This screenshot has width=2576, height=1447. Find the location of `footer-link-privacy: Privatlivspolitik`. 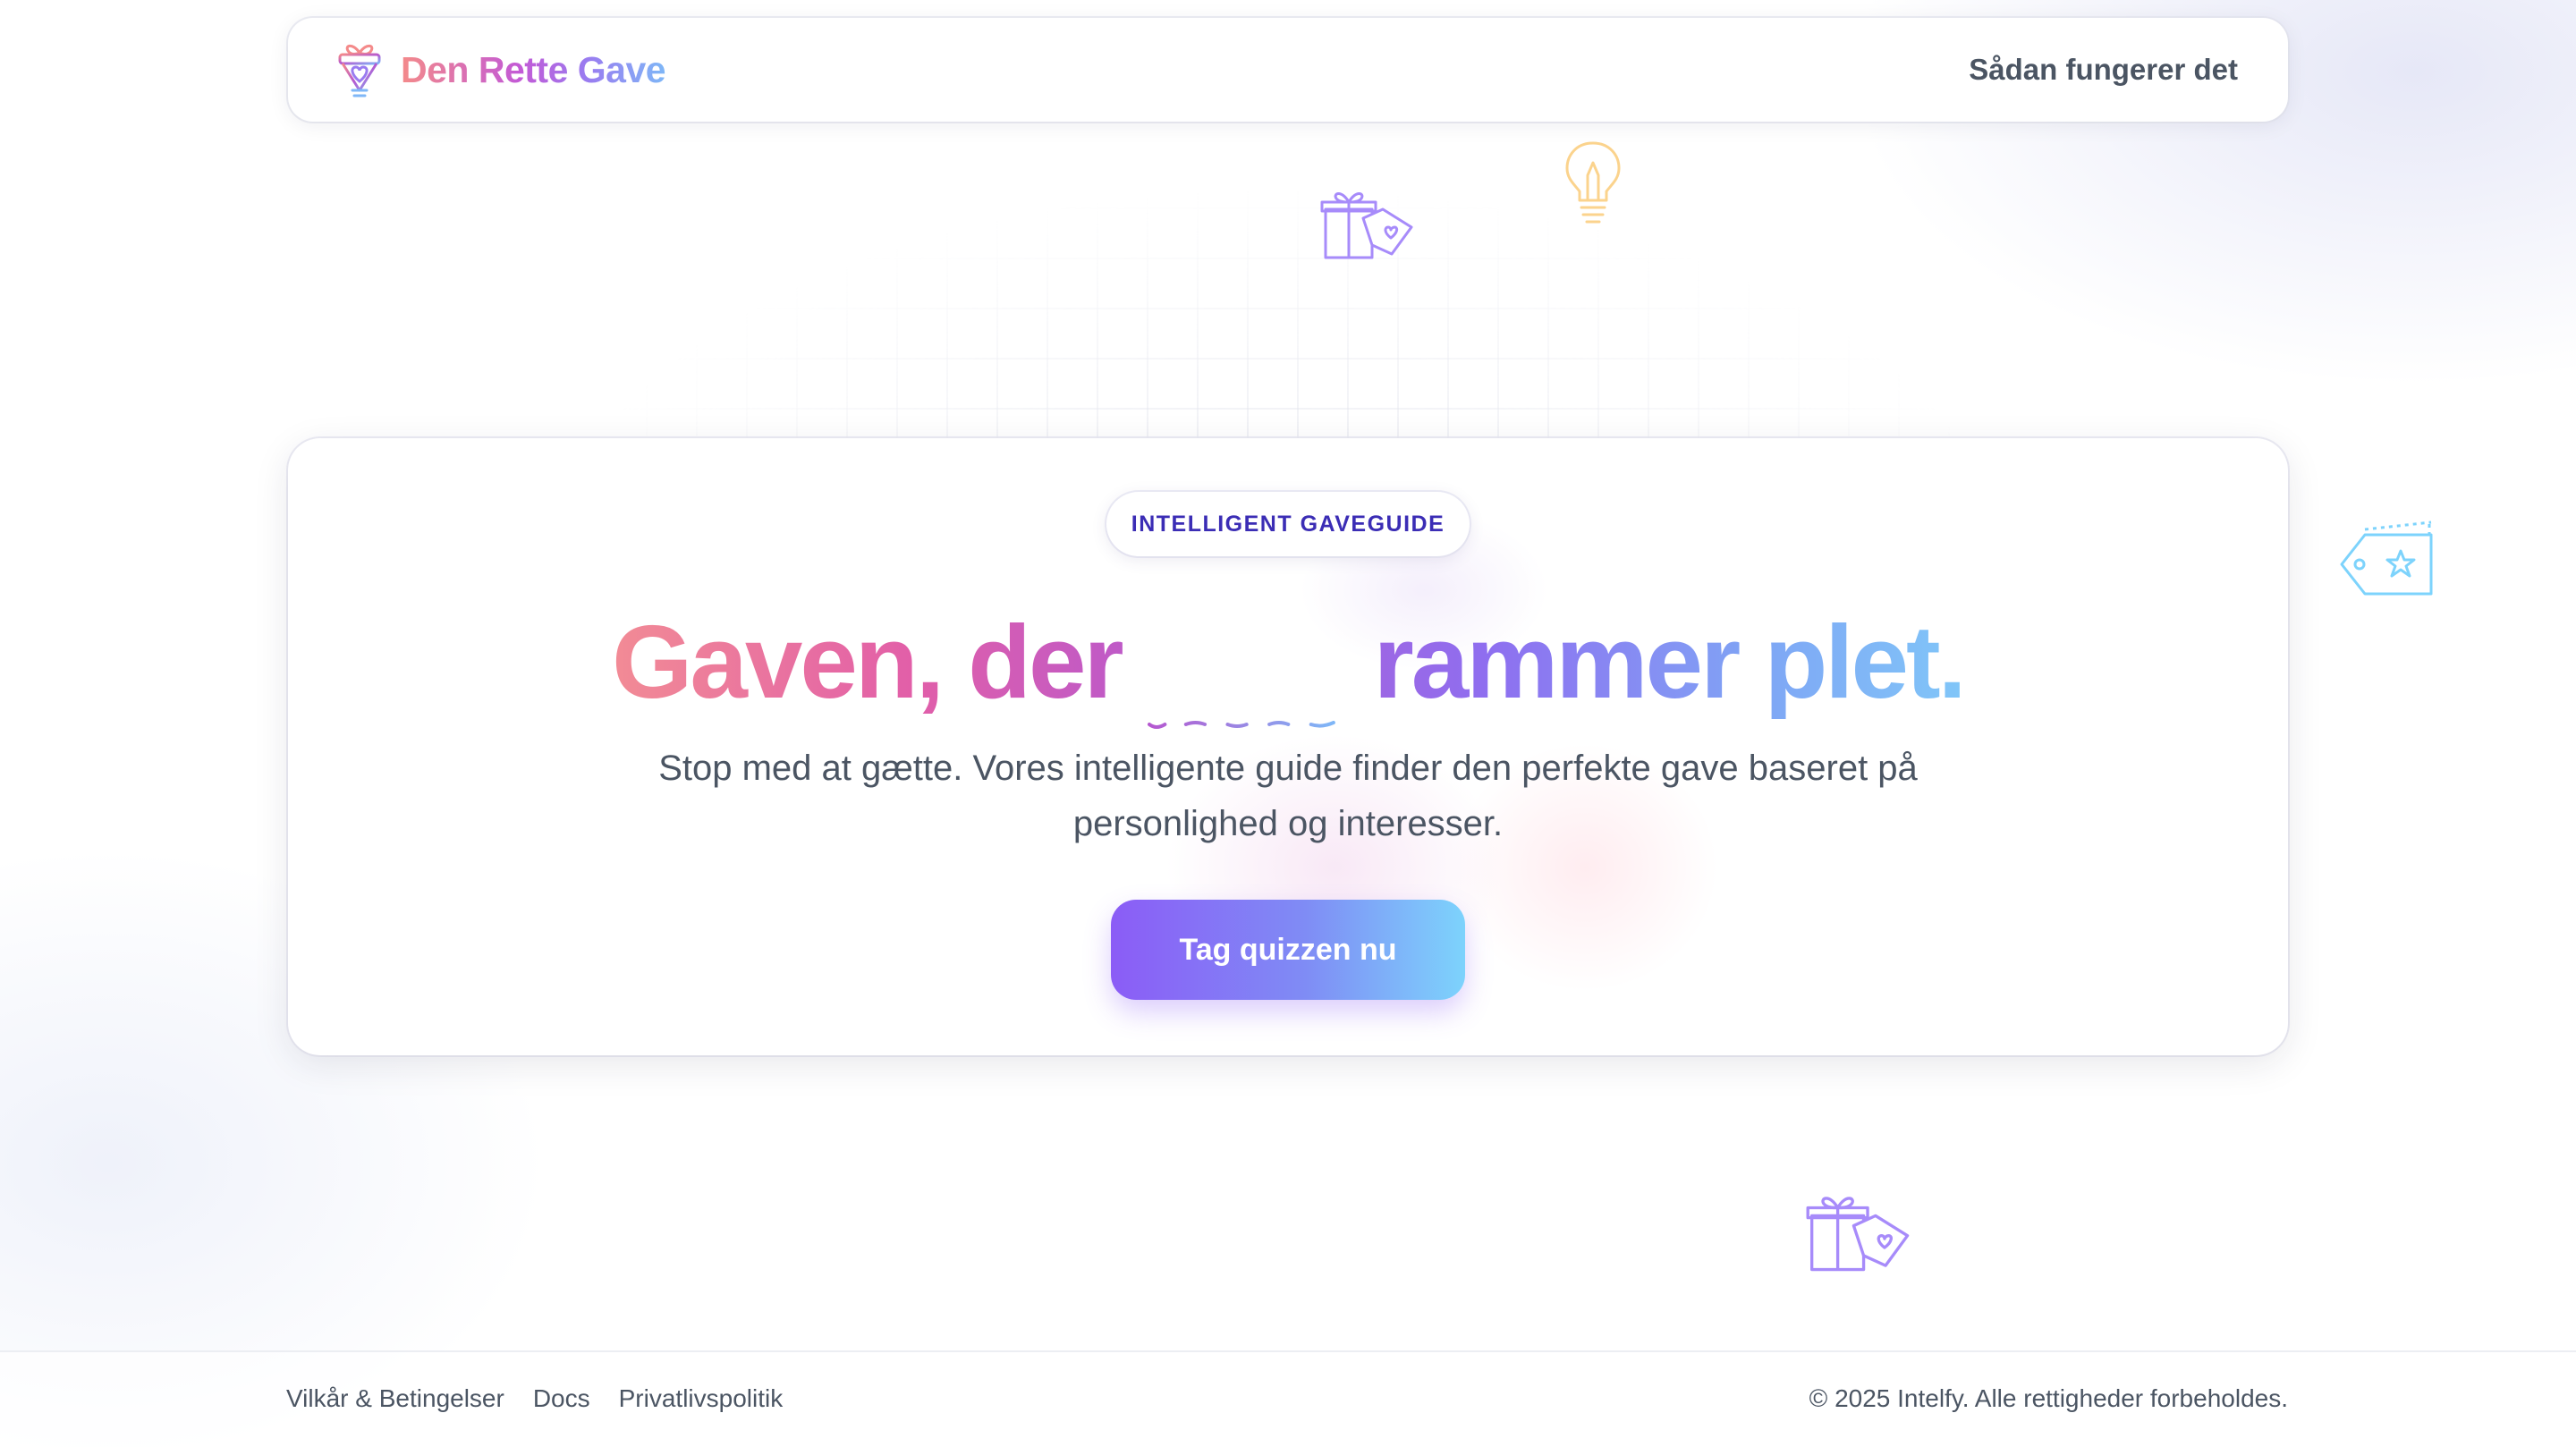

footer-link-privacy: Privatlivspolitik is located at coordinates (701, 1398).